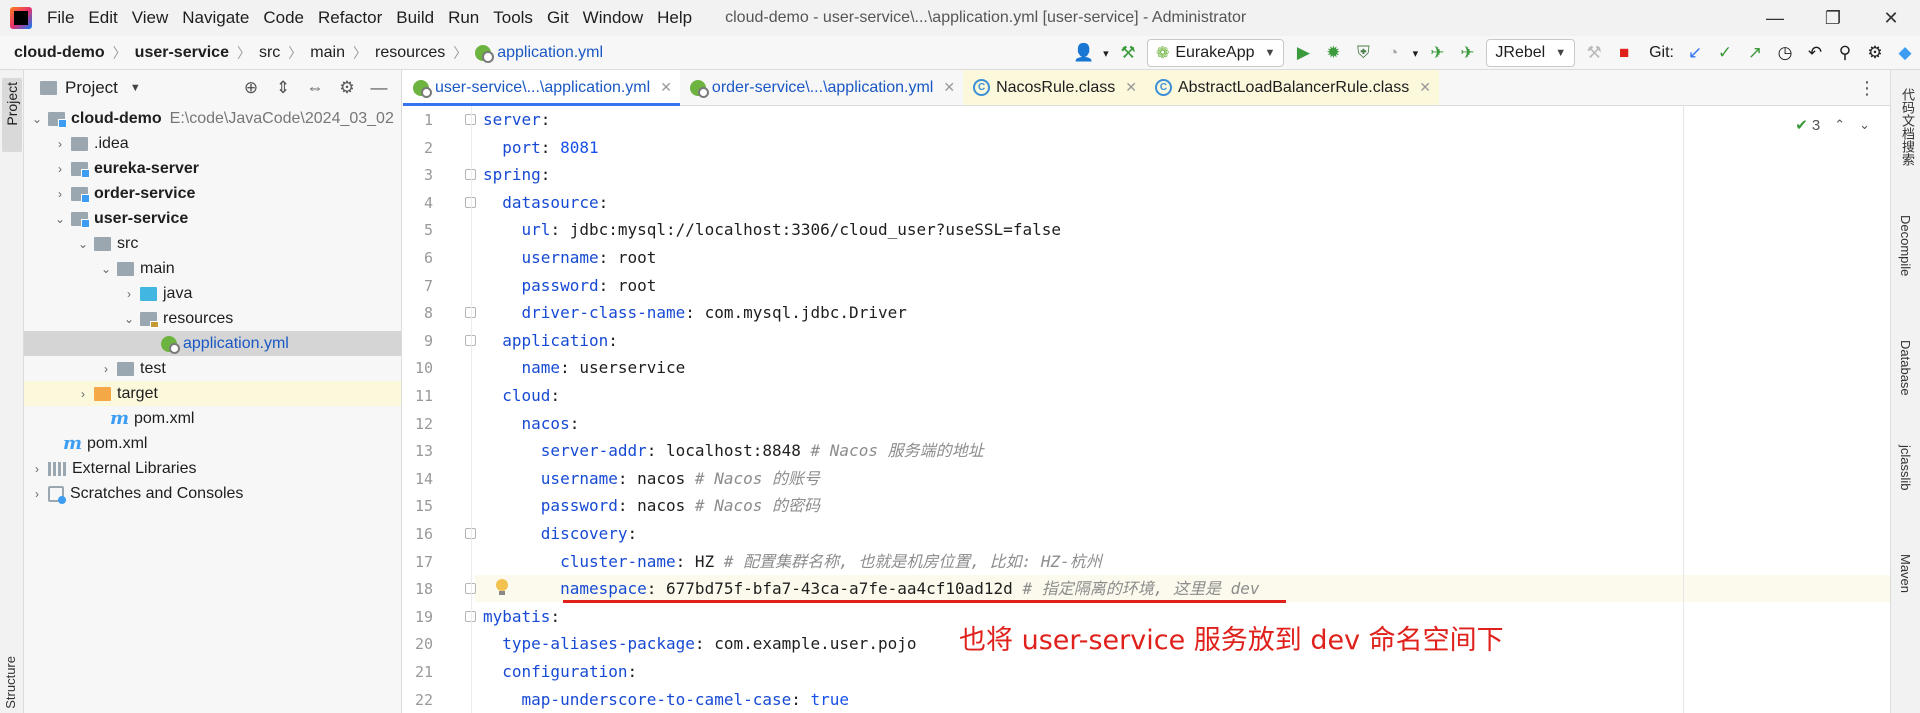  What do you see at coordinates (212, 318) in the screenshot?
I see `tree-item-resources: ⌄ resources` at bounding box center [212, 318].